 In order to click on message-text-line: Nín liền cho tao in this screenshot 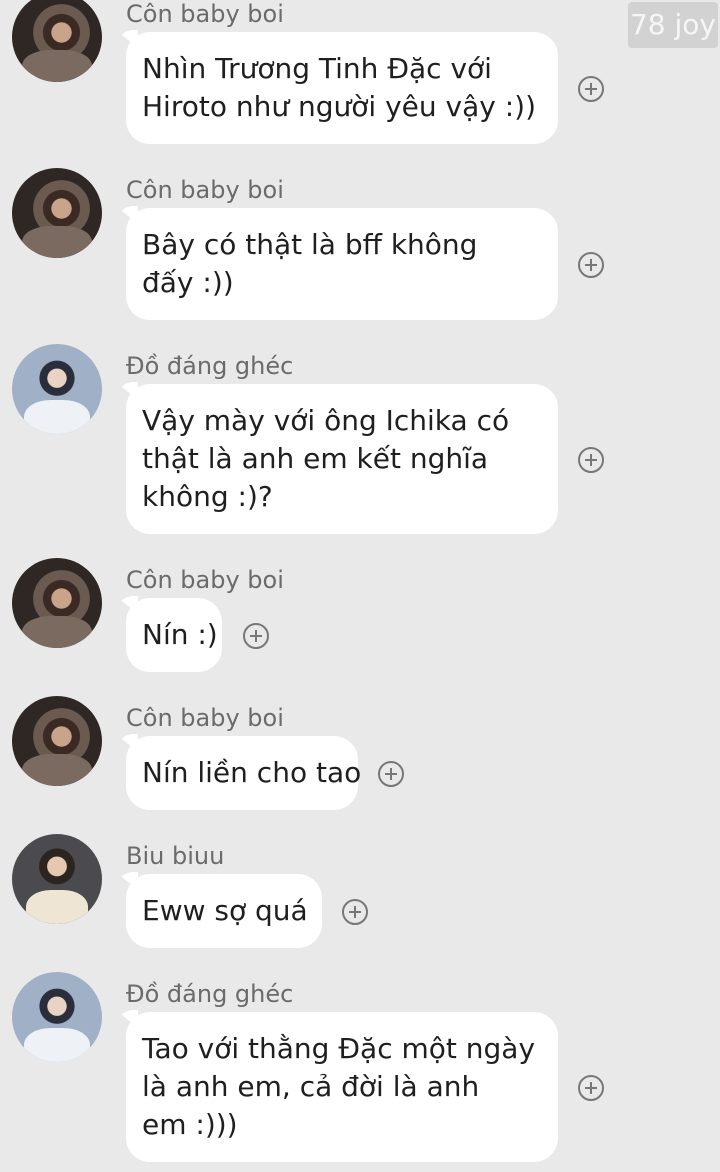, I will do `click(252, 772)`.